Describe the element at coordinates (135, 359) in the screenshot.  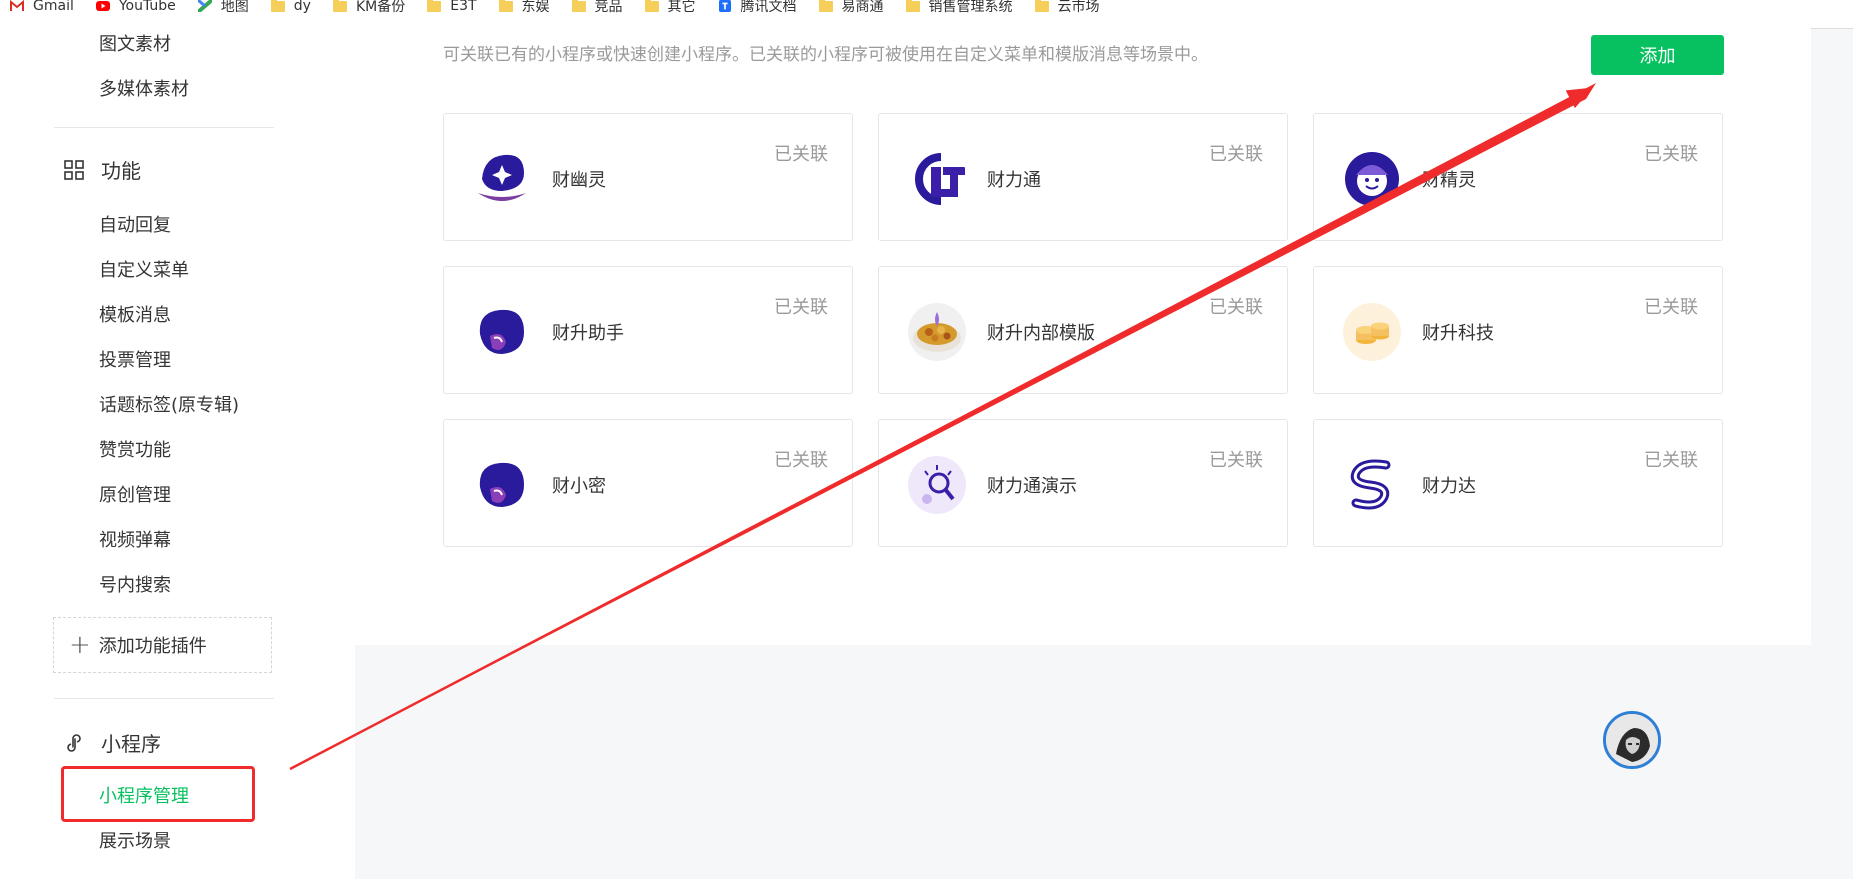
I see `sidebar-item-vote-management: 投票管理` at that location.